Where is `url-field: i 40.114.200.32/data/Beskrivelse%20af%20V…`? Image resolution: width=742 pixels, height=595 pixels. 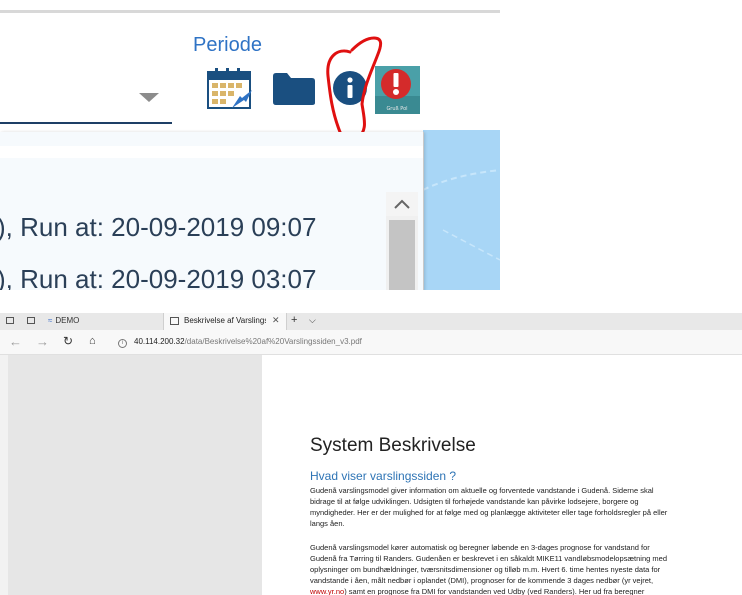 url-field: i 40.114.200.32/data/Beskrivelse%20af%20V… is located at coordinates (240, 342).